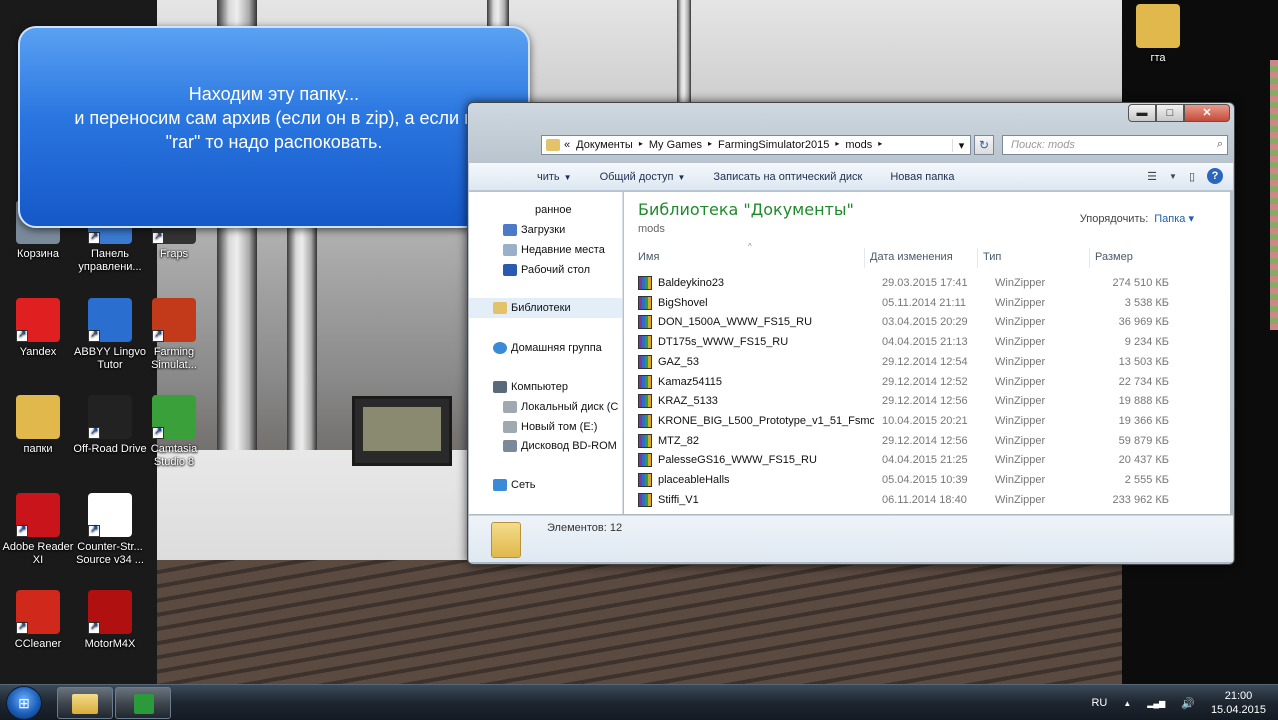  What do you see at coordinates (514, 485) in the screenshot?
I see `nav-network: Сеть` at bounding box center [514, 485].